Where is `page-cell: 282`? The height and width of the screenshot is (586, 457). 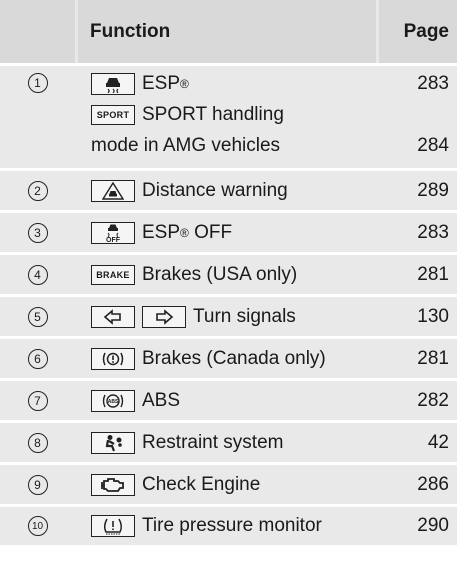 page-cell: 282 is located at coordinates (418, 400).